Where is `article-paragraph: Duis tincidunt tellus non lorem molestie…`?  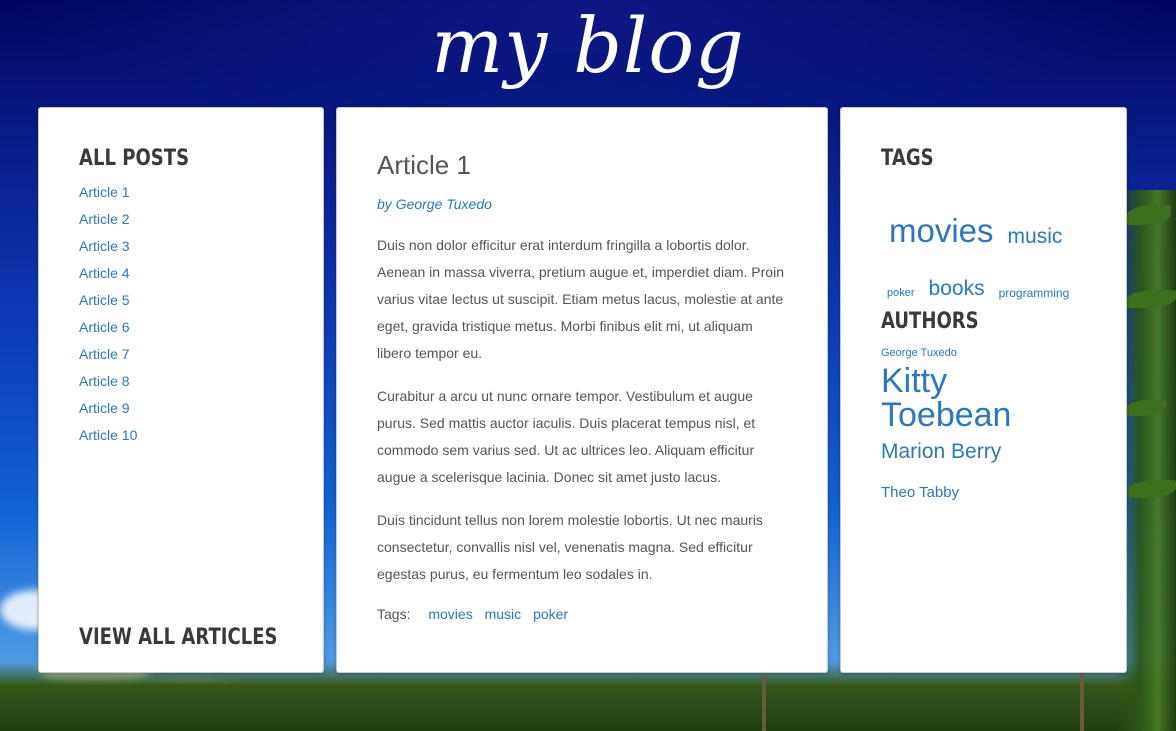
article-paragraph: Duis tincidunt tellus non lorem molestie… is located at coordinates (570, 547).